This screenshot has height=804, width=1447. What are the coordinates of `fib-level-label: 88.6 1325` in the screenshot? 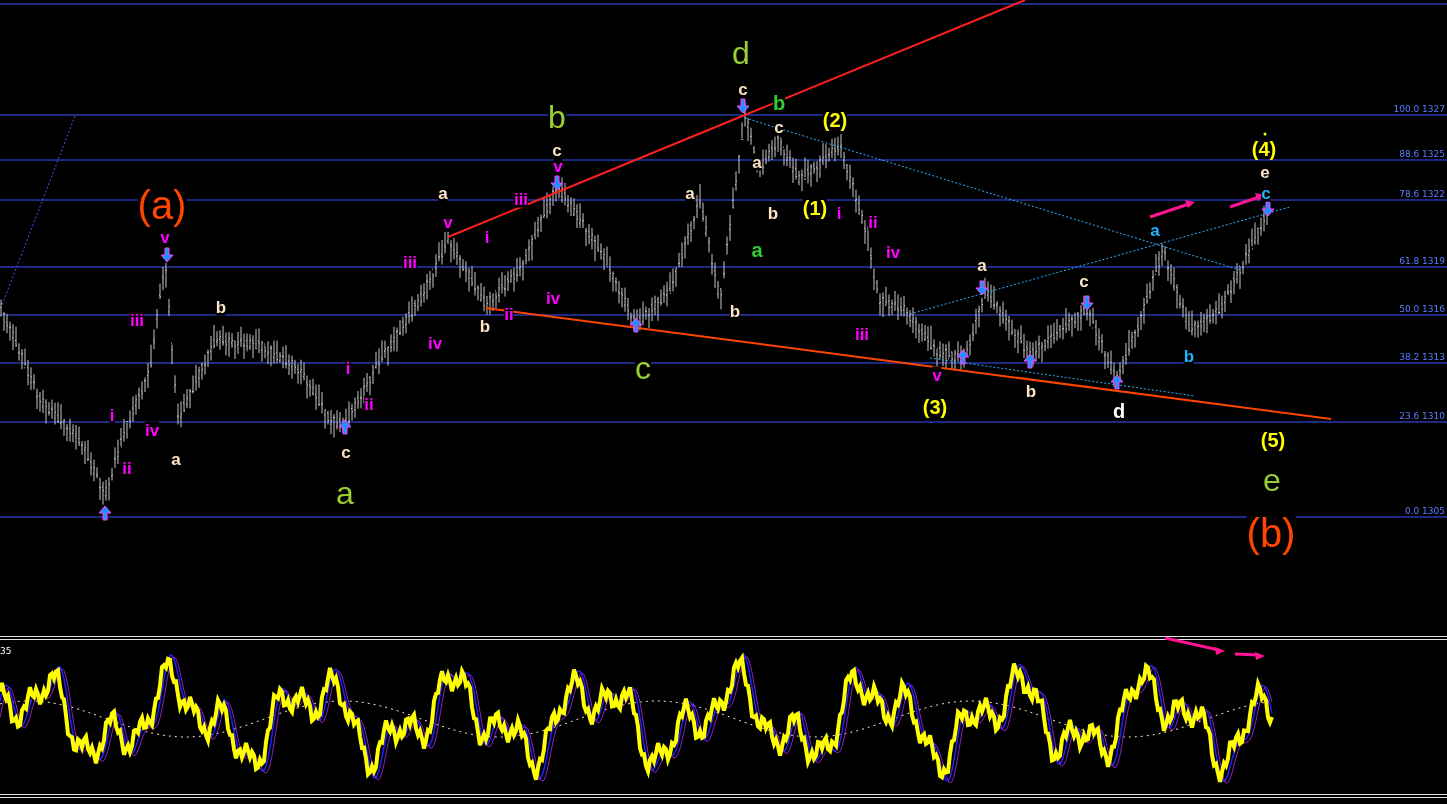 It's located at (1422, 154).